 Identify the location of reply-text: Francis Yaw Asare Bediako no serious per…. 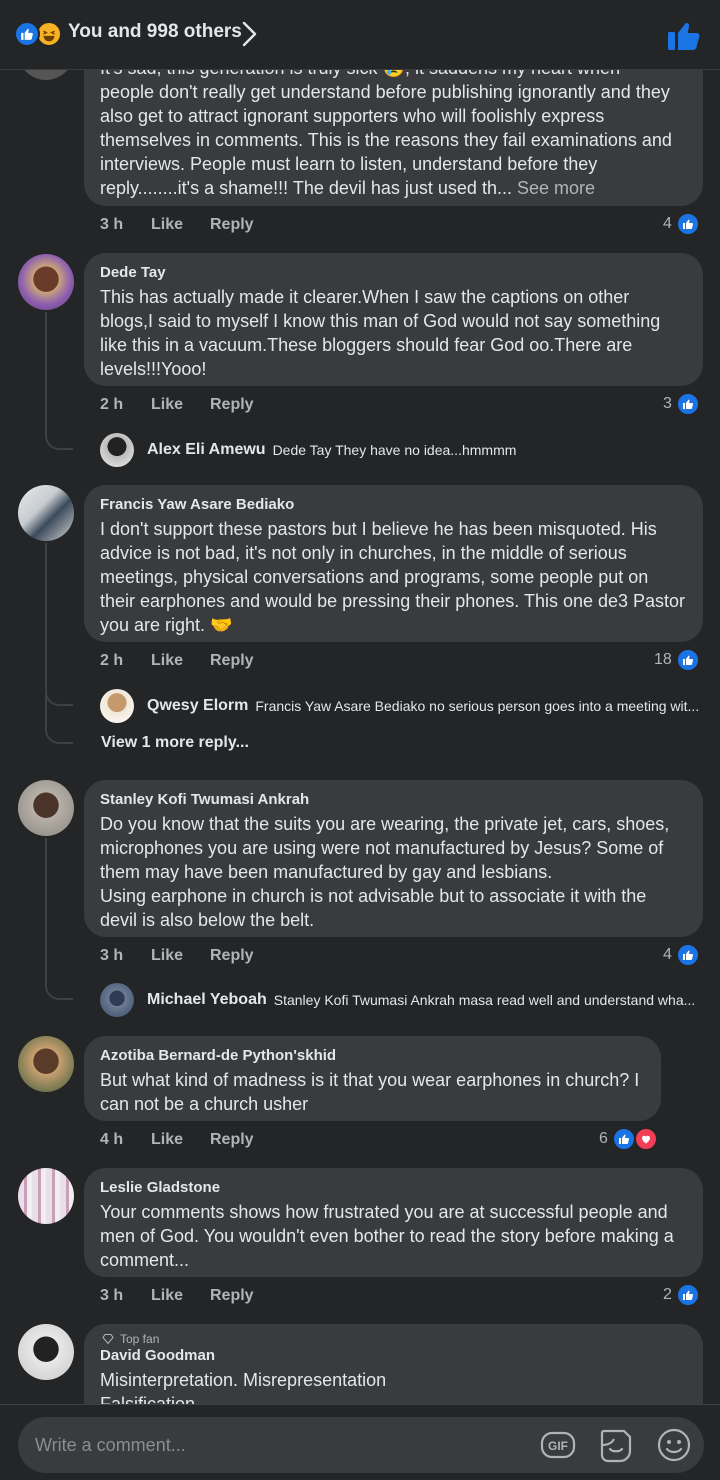
(477, 706).